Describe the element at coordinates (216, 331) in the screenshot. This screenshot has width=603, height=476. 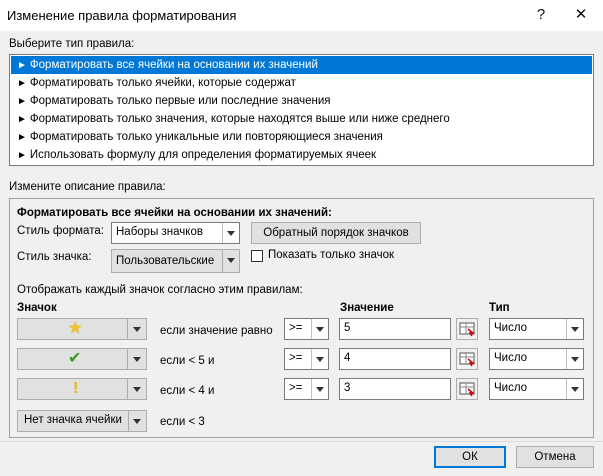
I see `condition-label-row-1: если значение равно` at that location.